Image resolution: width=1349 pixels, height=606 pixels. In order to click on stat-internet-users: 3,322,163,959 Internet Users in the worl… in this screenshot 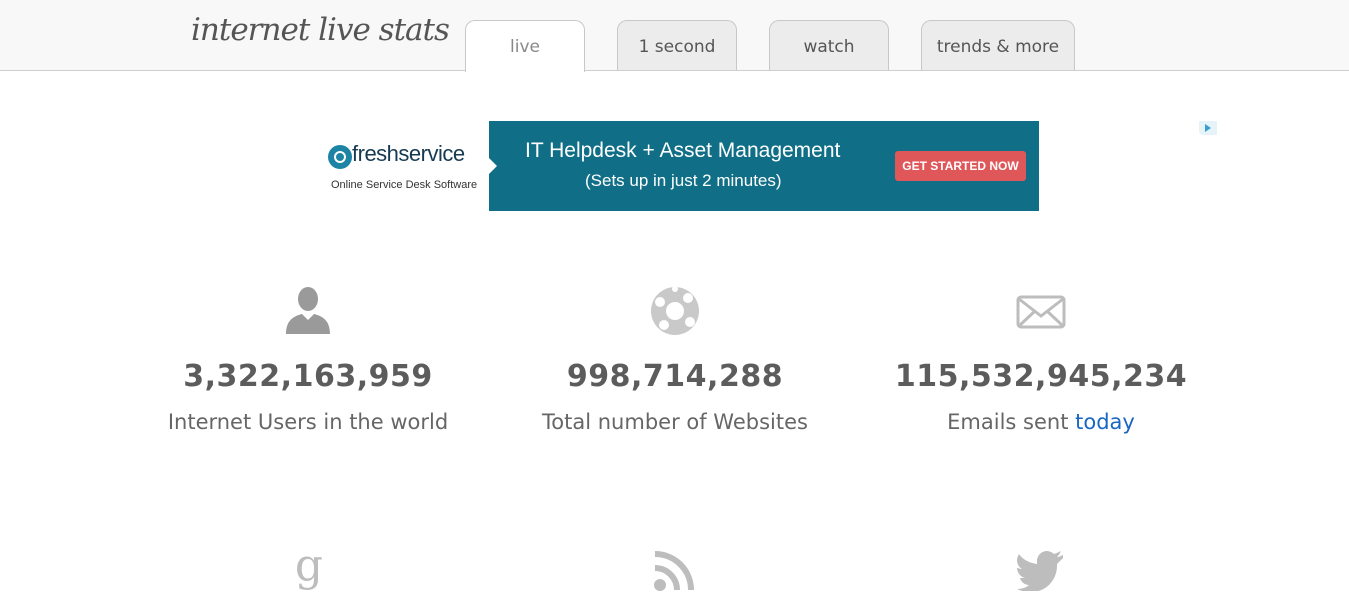, I will do `click(308, 366)`.